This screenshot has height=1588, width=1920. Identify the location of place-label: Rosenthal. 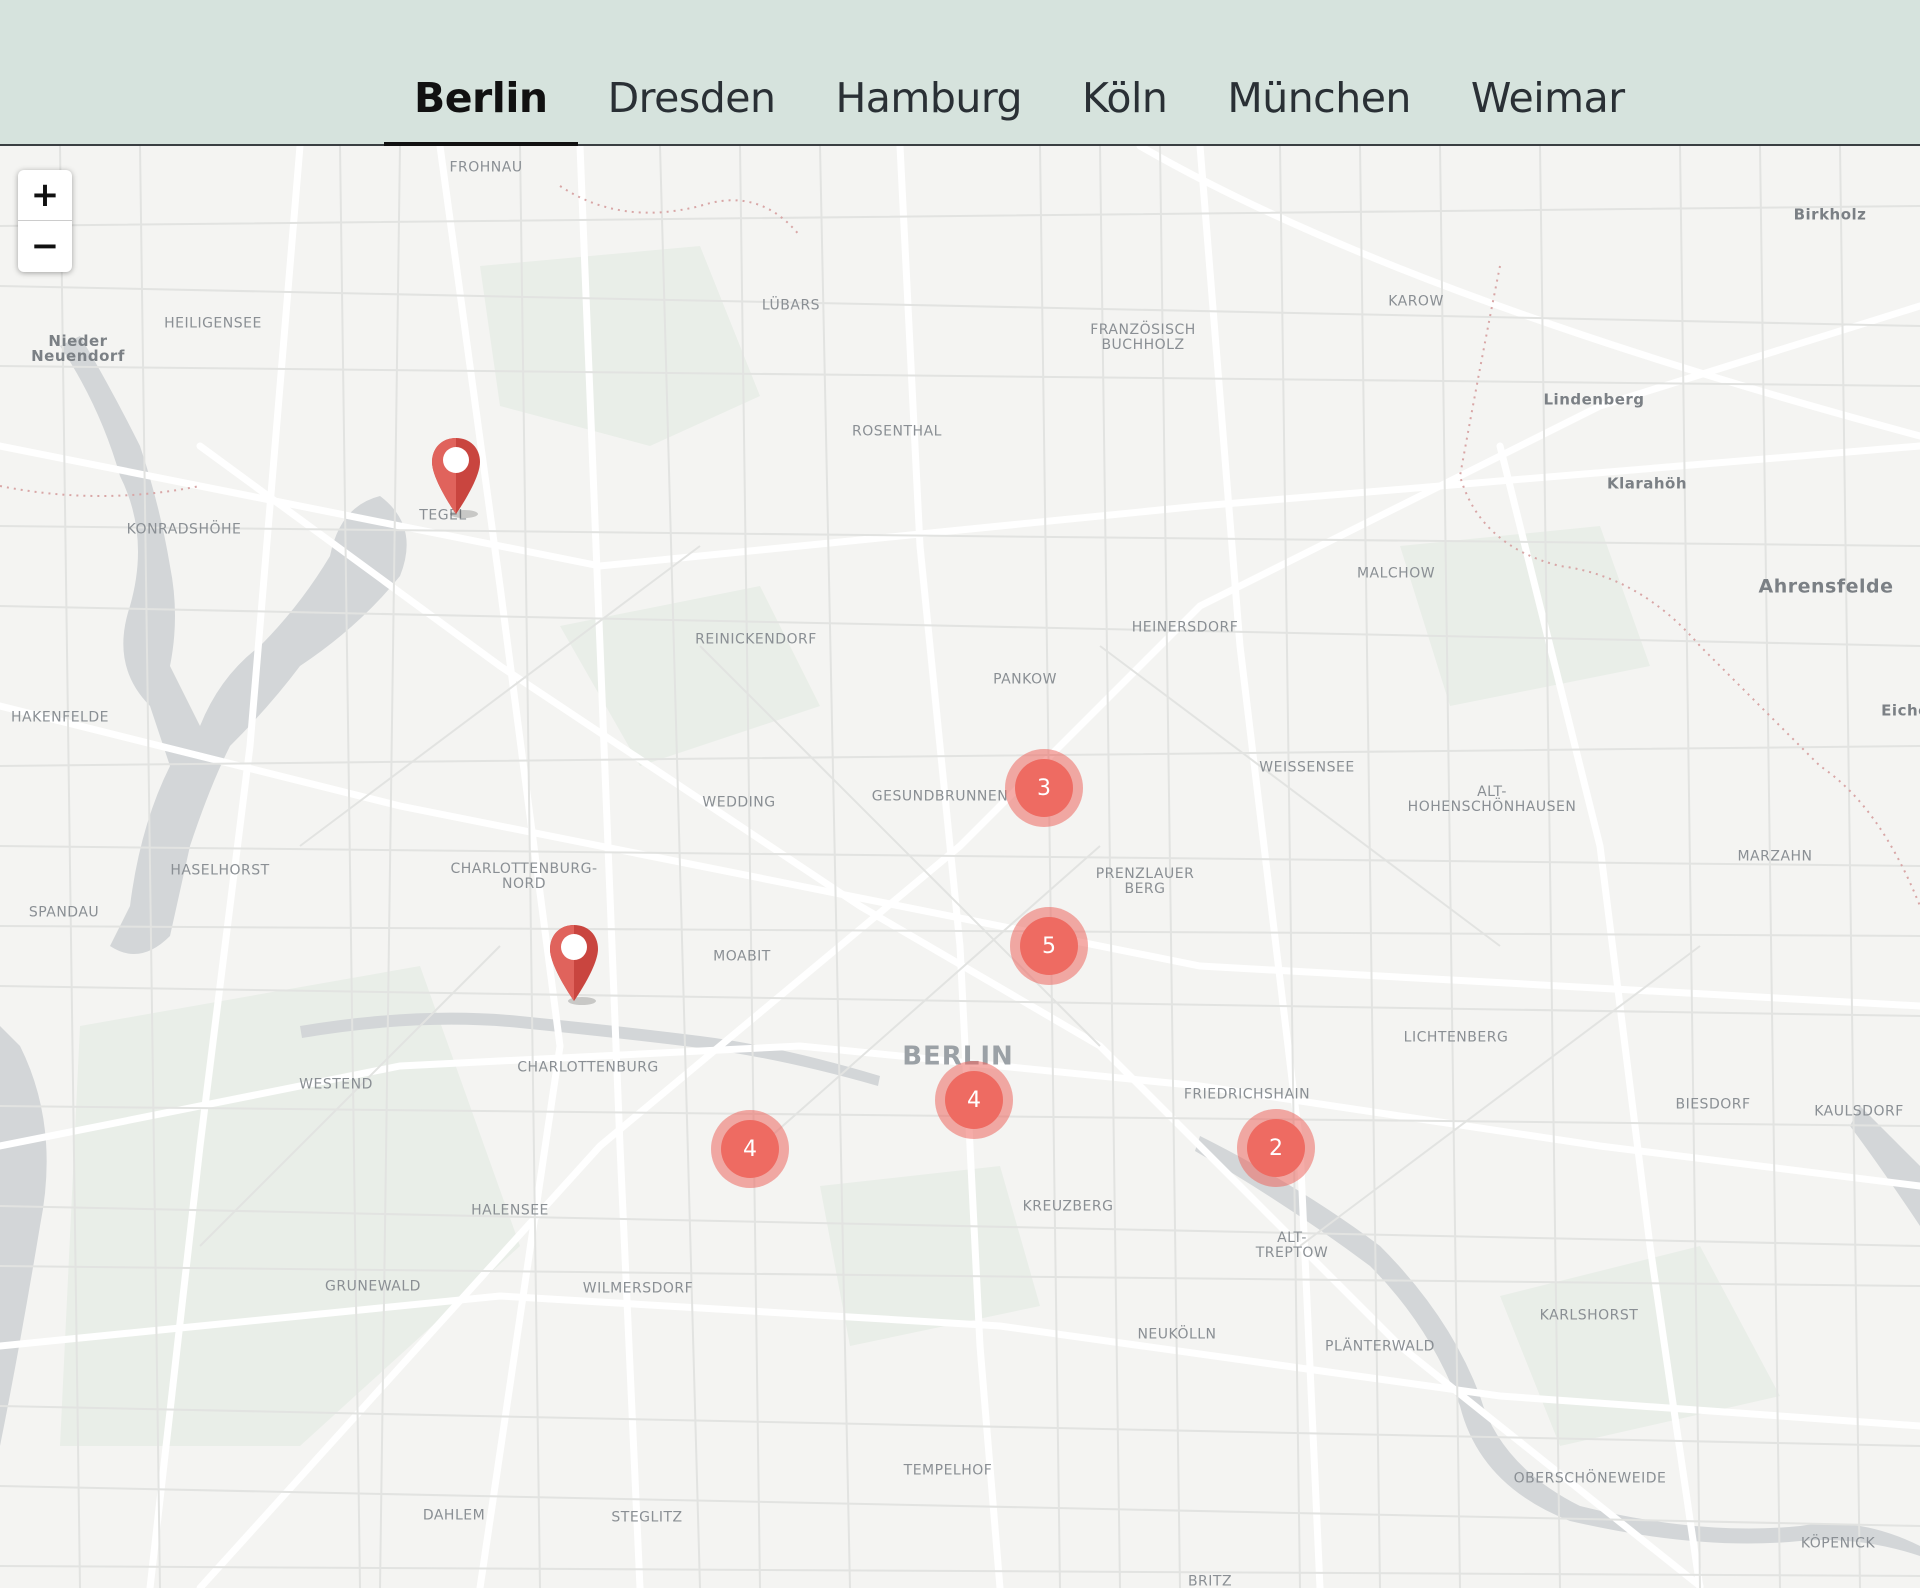
(897, 431).